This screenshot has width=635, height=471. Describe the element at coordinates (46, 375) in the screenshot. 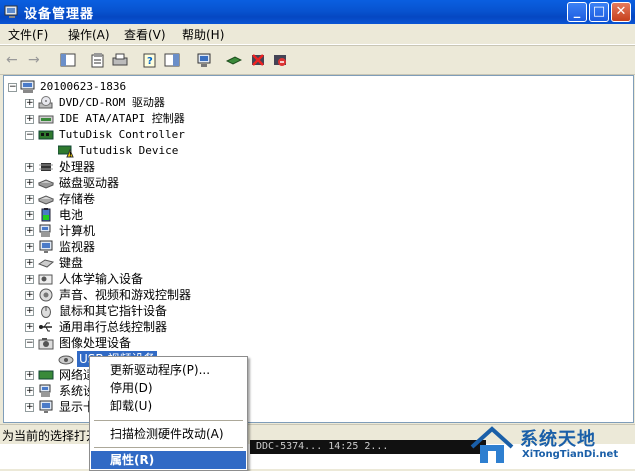

I see `network-adapter-icon` at that location.